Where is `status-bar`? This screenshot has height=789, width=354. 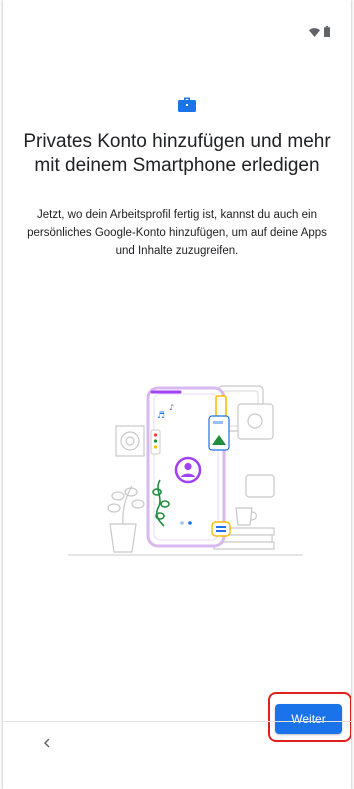 status-bar is located at coordinates (177, 31).